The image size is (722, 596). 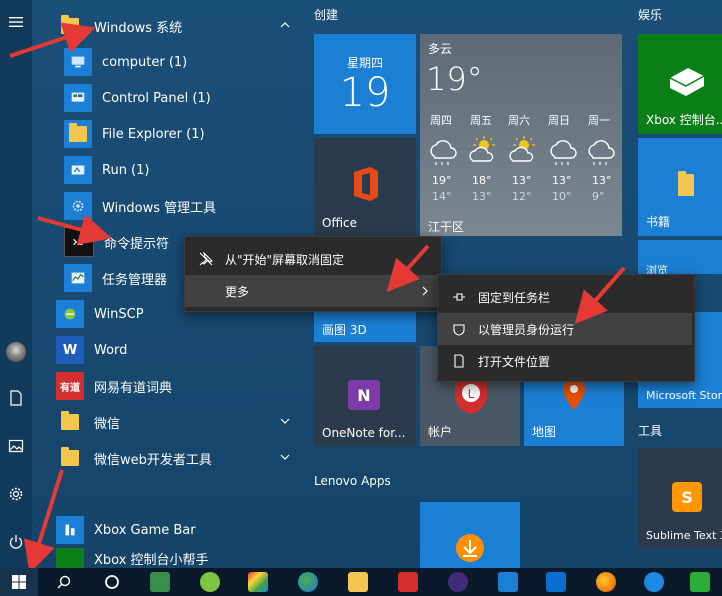 What do you see at coordinates (344, 330) in the screenshot?
I see `tile-label: 画图 3D` at bounding box center [344, 330].